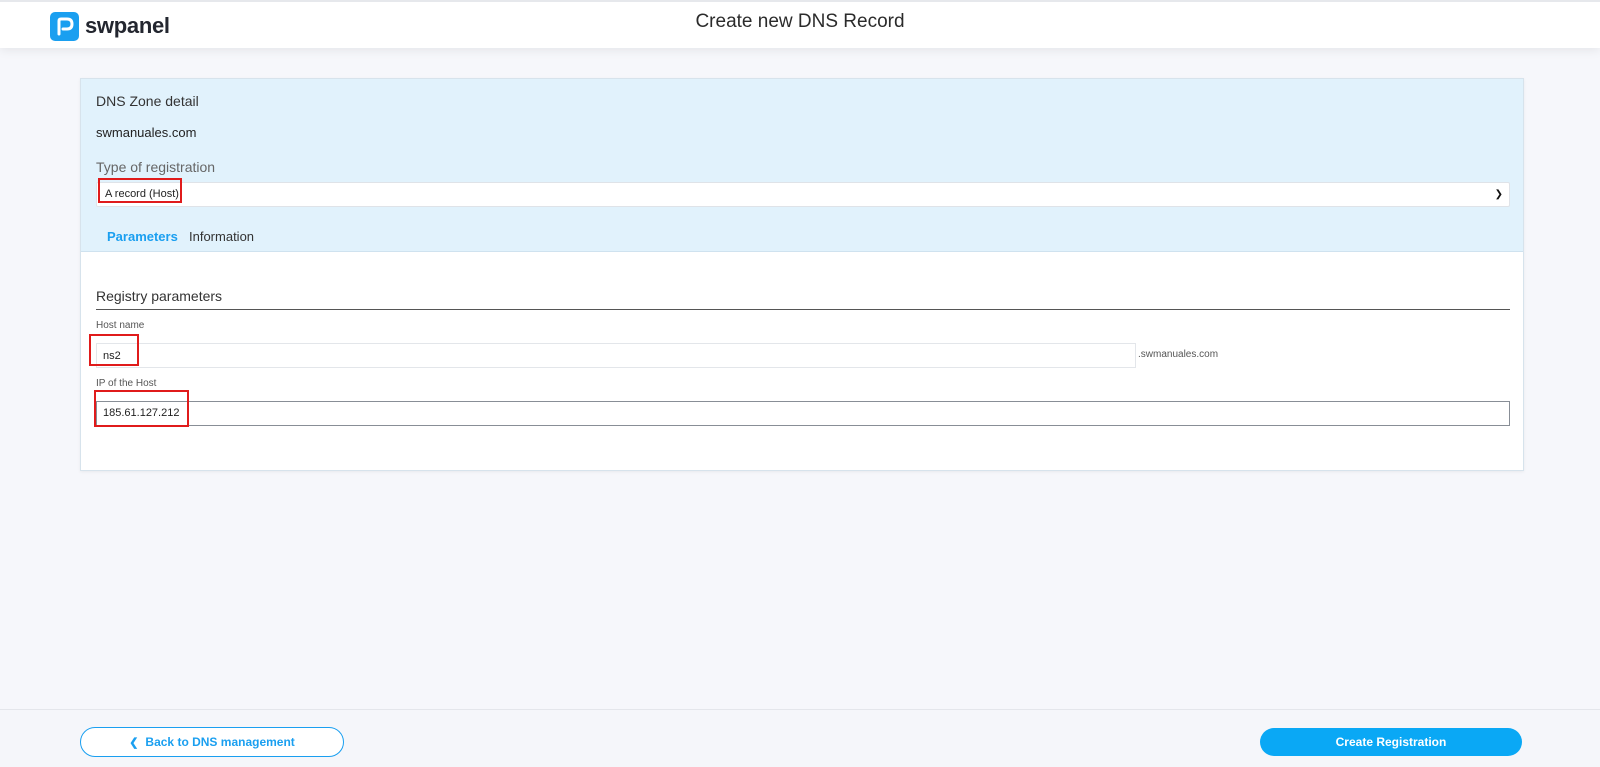  I want to click on host-ip-label: IP of the Host, so click(126, 383).